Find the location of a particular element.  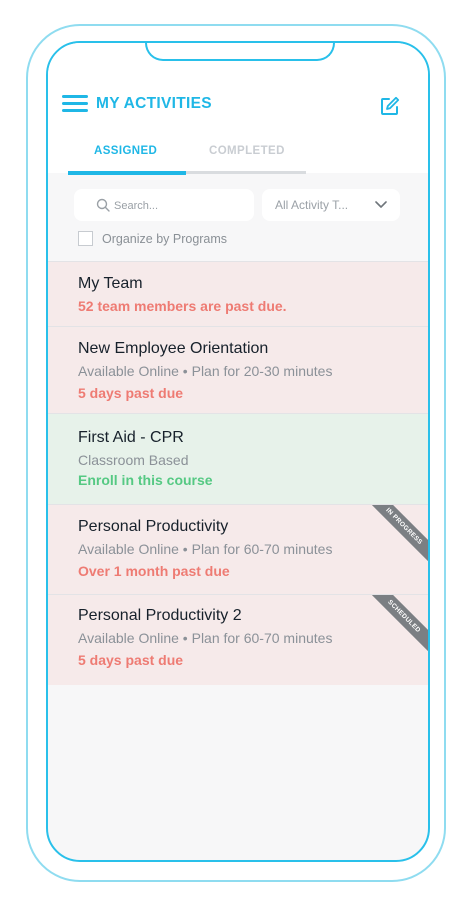

item-status: 52 team members are past due. is located at coordinates (182, 306).